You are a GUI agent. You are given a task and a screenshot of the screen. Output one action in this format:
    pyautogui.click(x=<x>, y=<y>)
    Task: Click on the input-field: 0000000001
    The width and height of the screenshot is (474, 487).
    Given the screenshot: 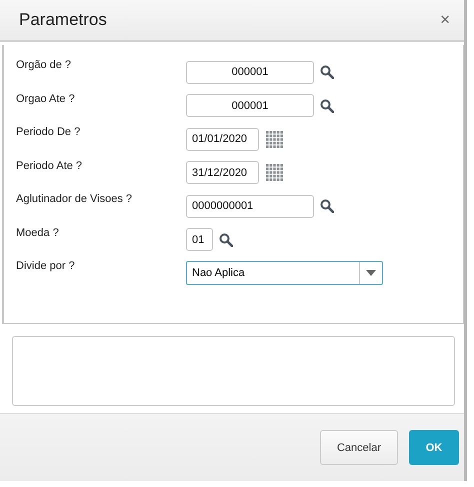 What is the action you would take?
    pyautogui.click(x=250, y=206)
    